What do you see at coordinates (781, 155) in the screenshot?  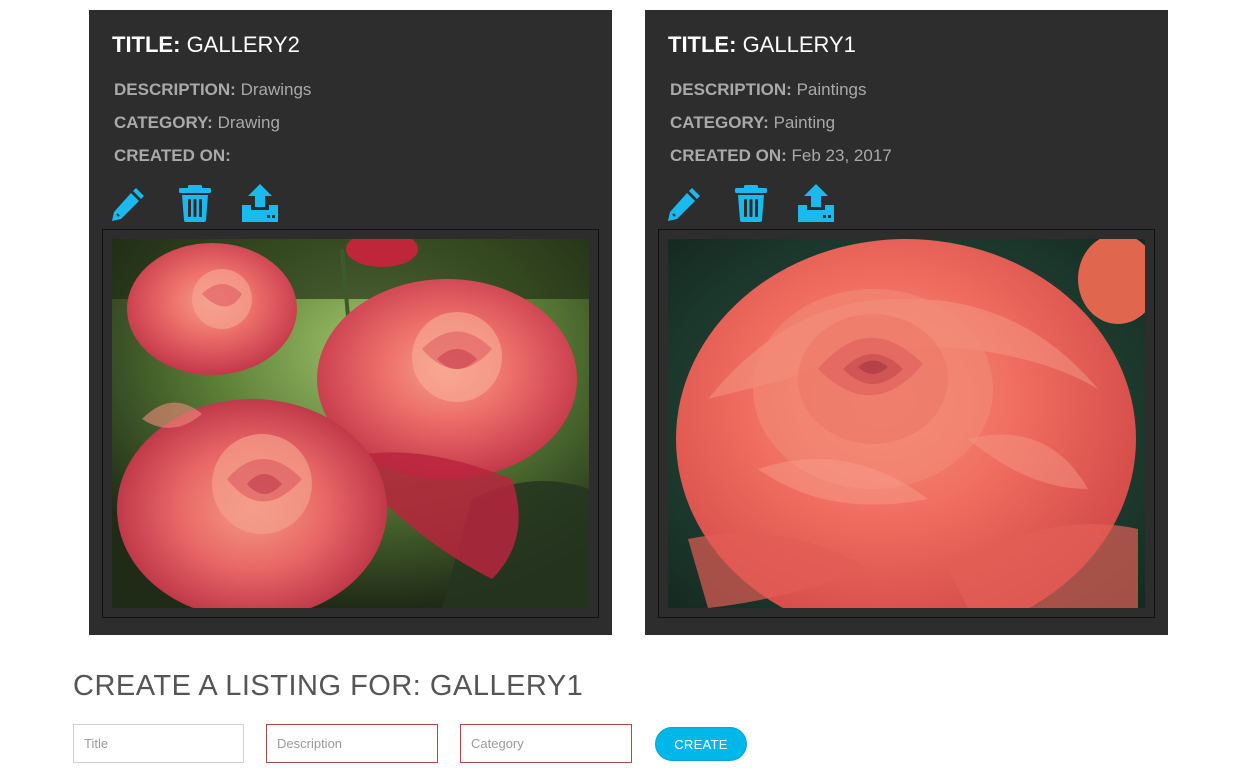 I see `gallery-created-on: CREATED ON: Feb 23, 2017` at bounding box center [781, 155].